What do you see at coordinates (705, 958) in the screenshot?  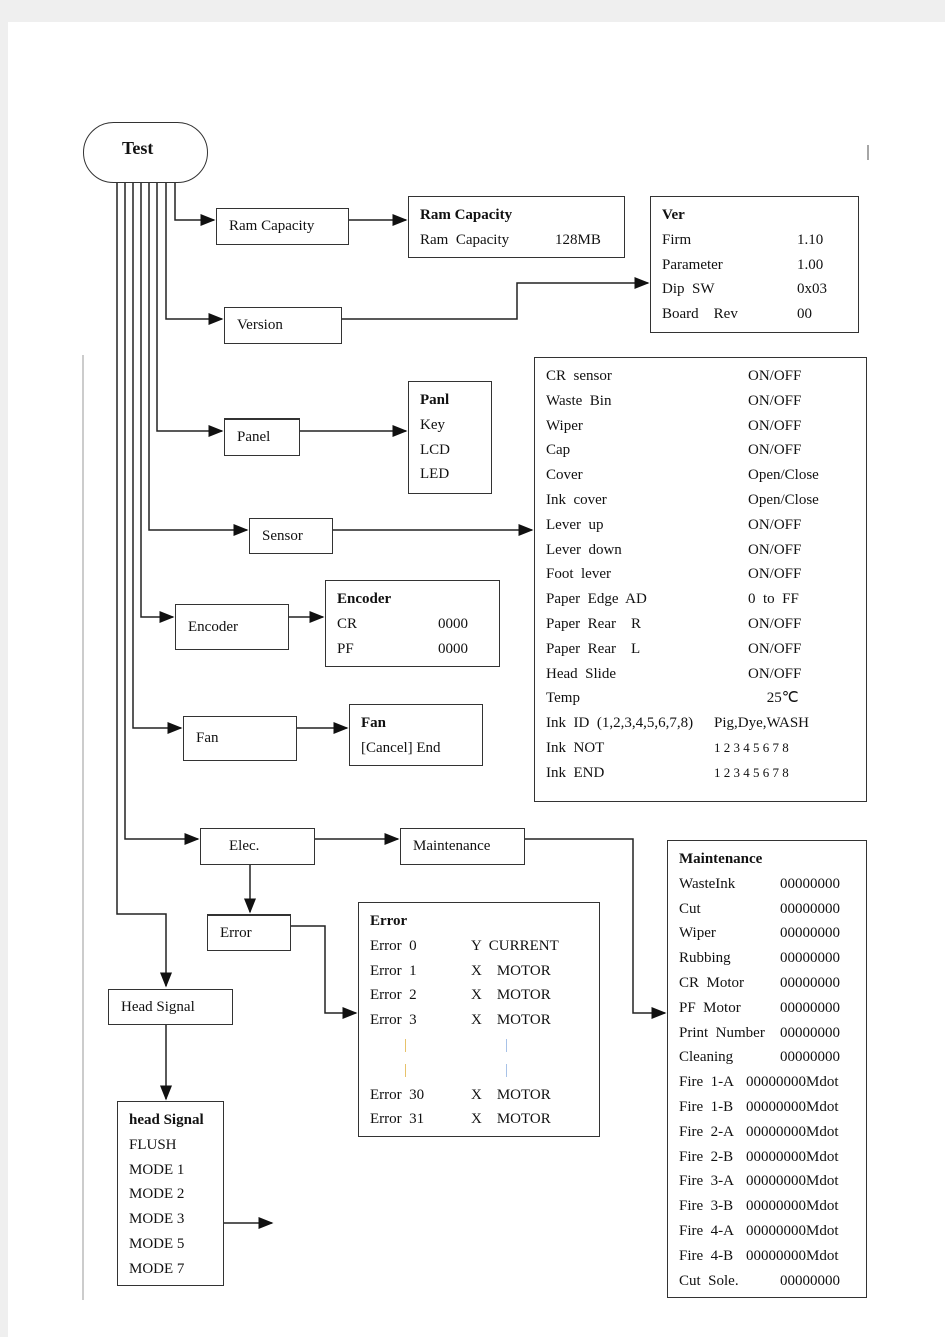 I see `row-key: Rubbing` at bounding box center [705, 958].